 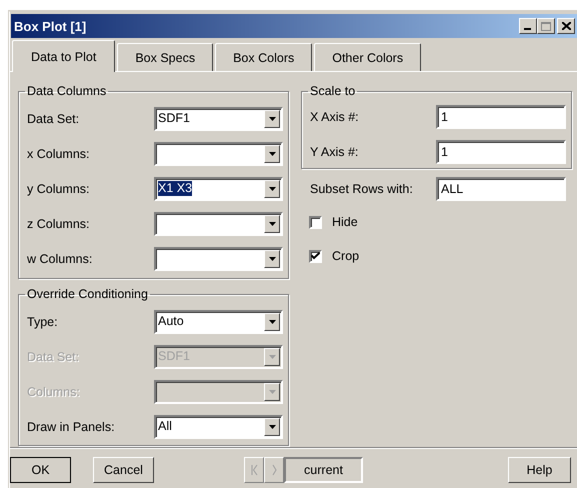 What do you see at coordinates (123, 470) in the screenshot?
I see `cancel-button: Cancel` at bounding box center [123, 470].